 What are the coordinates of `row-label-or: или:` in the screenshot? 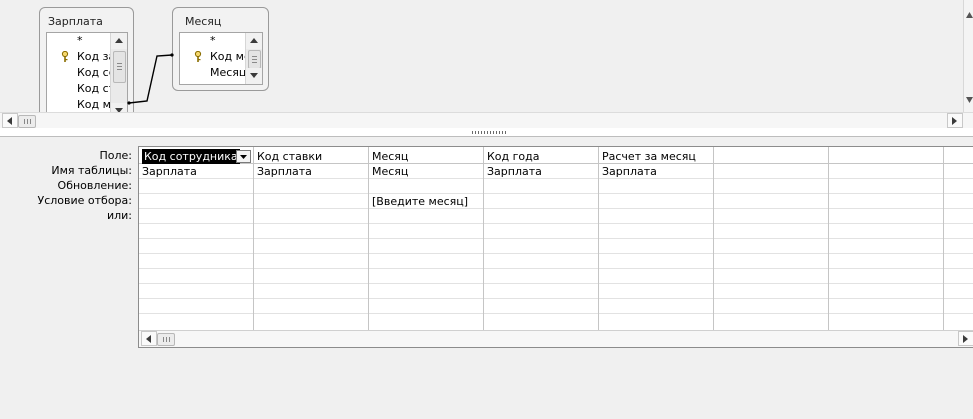 It's located at (119, 215).